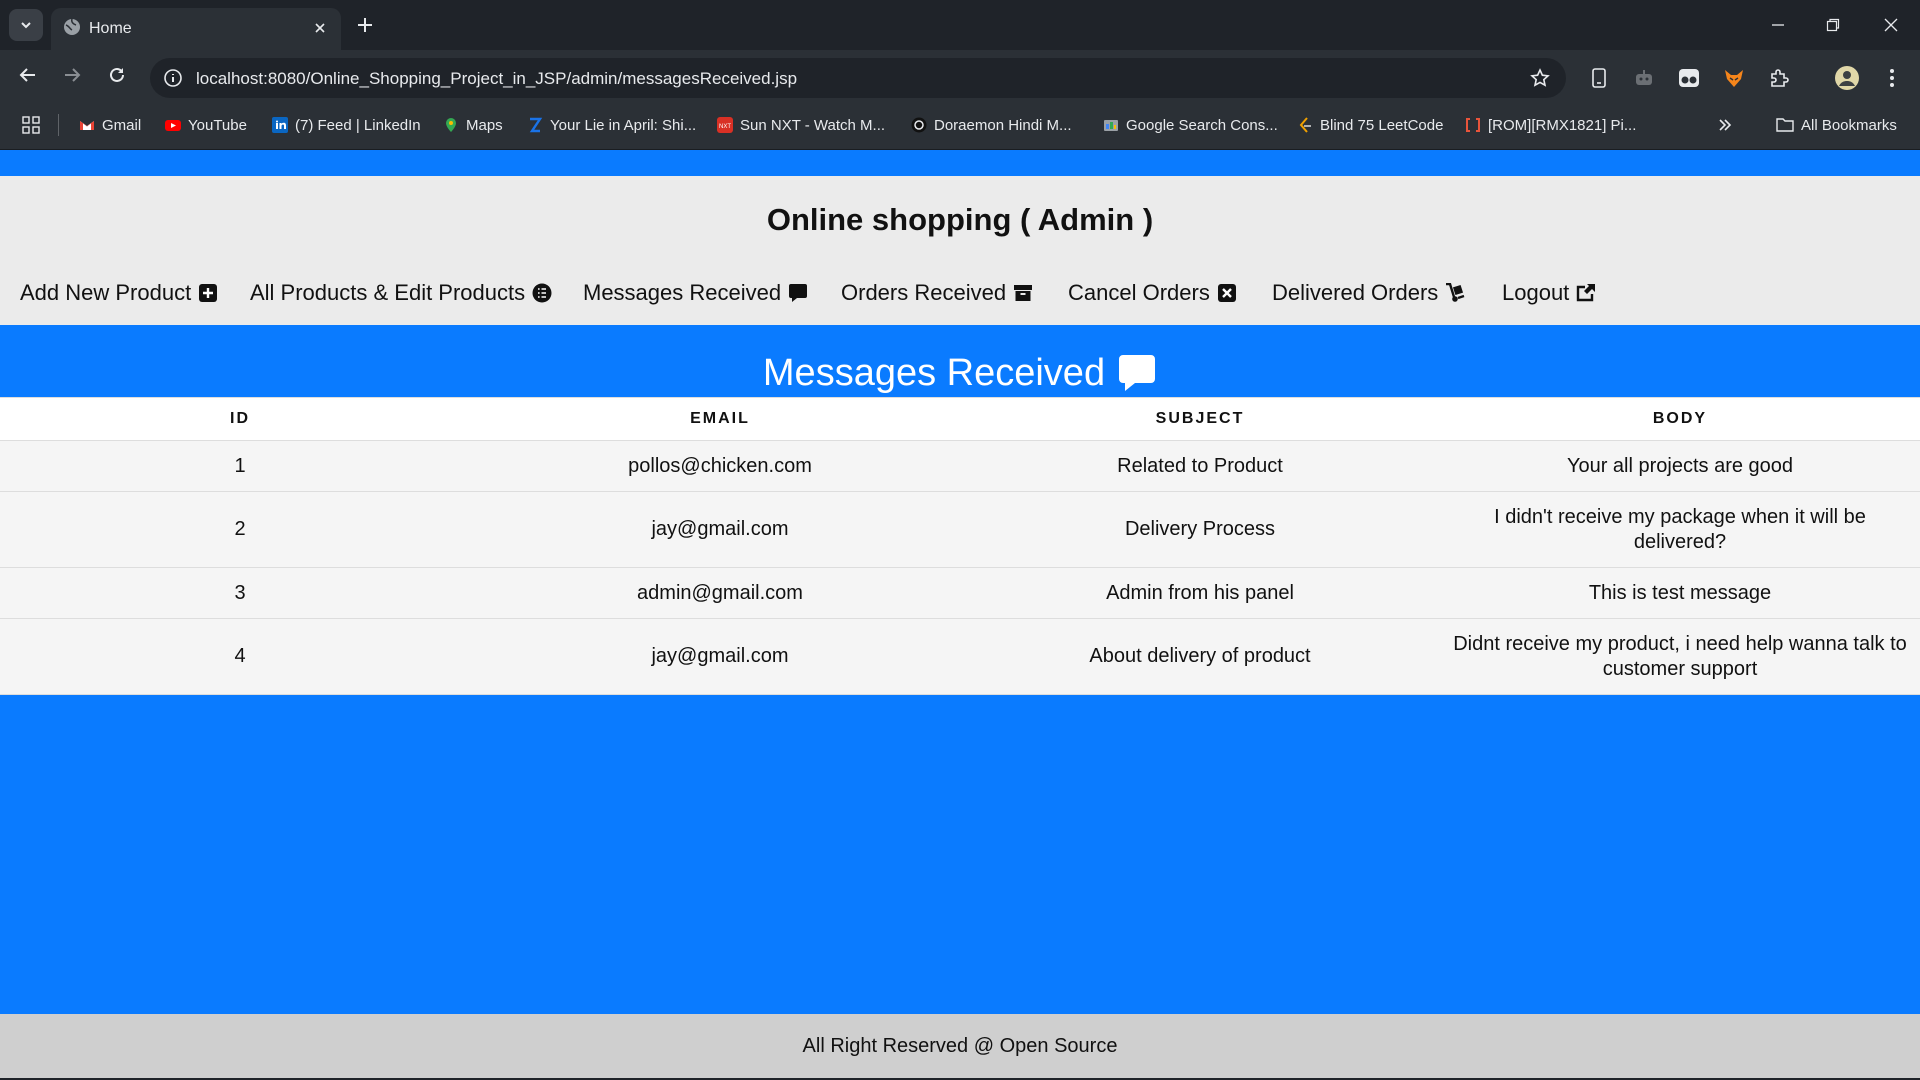  I want to click on cell-id: 2, so click(240, 529).